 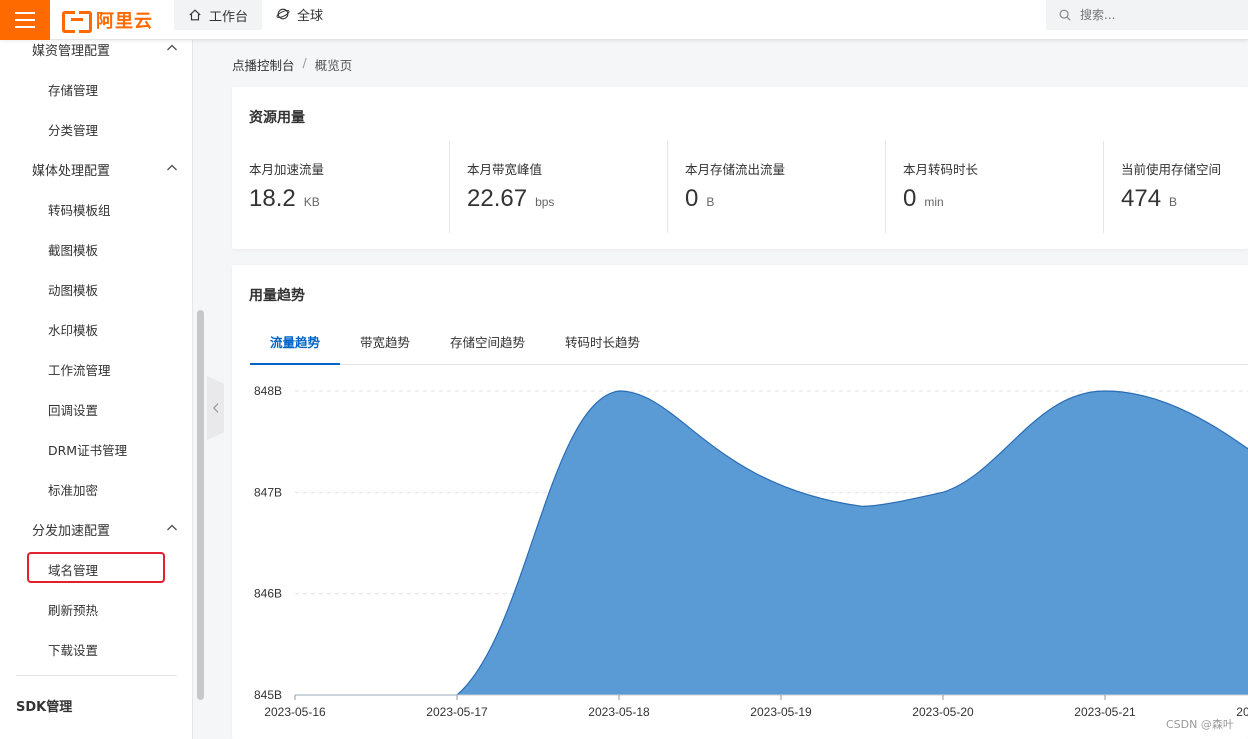 What do you see at coordinates (934, 202) in the screenshot?
I see `metric-unit: min` at bounding box center [934, 202].